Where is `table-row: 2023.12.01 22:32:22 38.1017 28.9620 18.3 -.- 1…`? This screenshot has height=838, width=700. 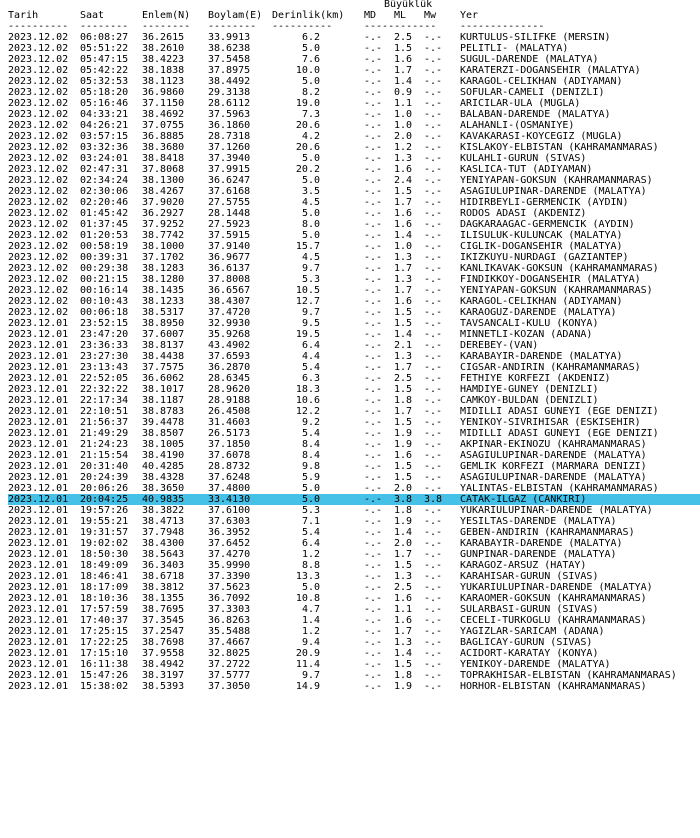
table-row: 2023.12.01 22:32:22 38.1017 28.9620 18.3 -.- 1… is located at coordinates (354, 389).